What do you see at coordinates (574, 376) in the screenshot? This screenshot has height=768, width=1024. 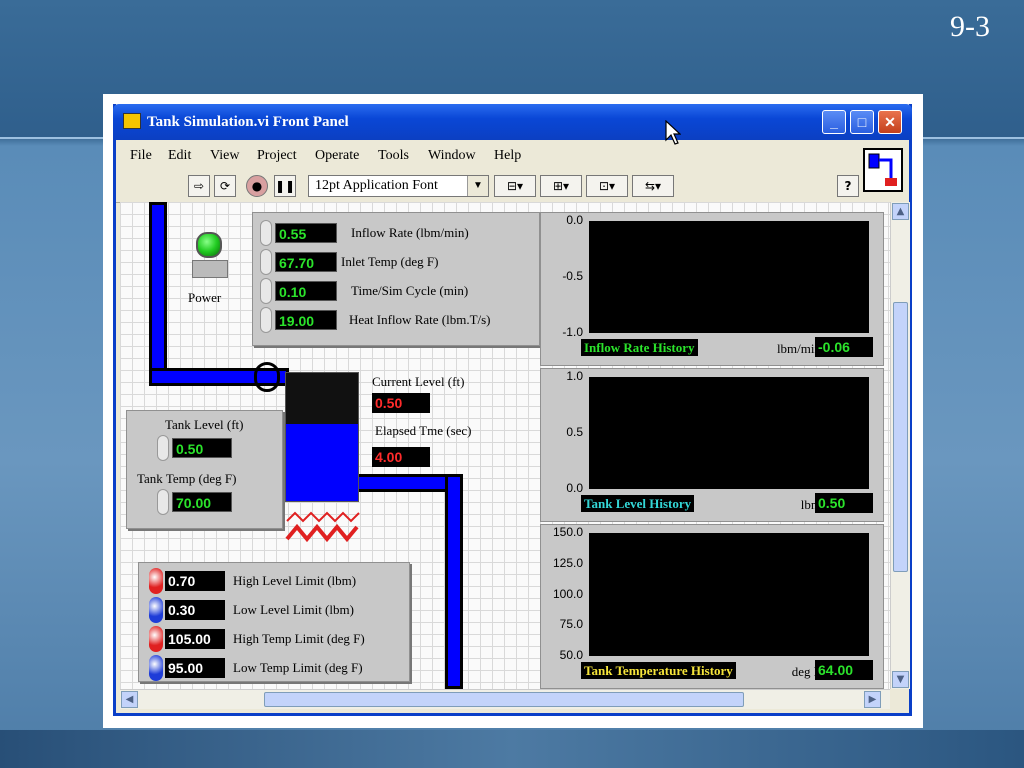 I see `y-tick-label: 1.0` at bounding box center [574, 376].